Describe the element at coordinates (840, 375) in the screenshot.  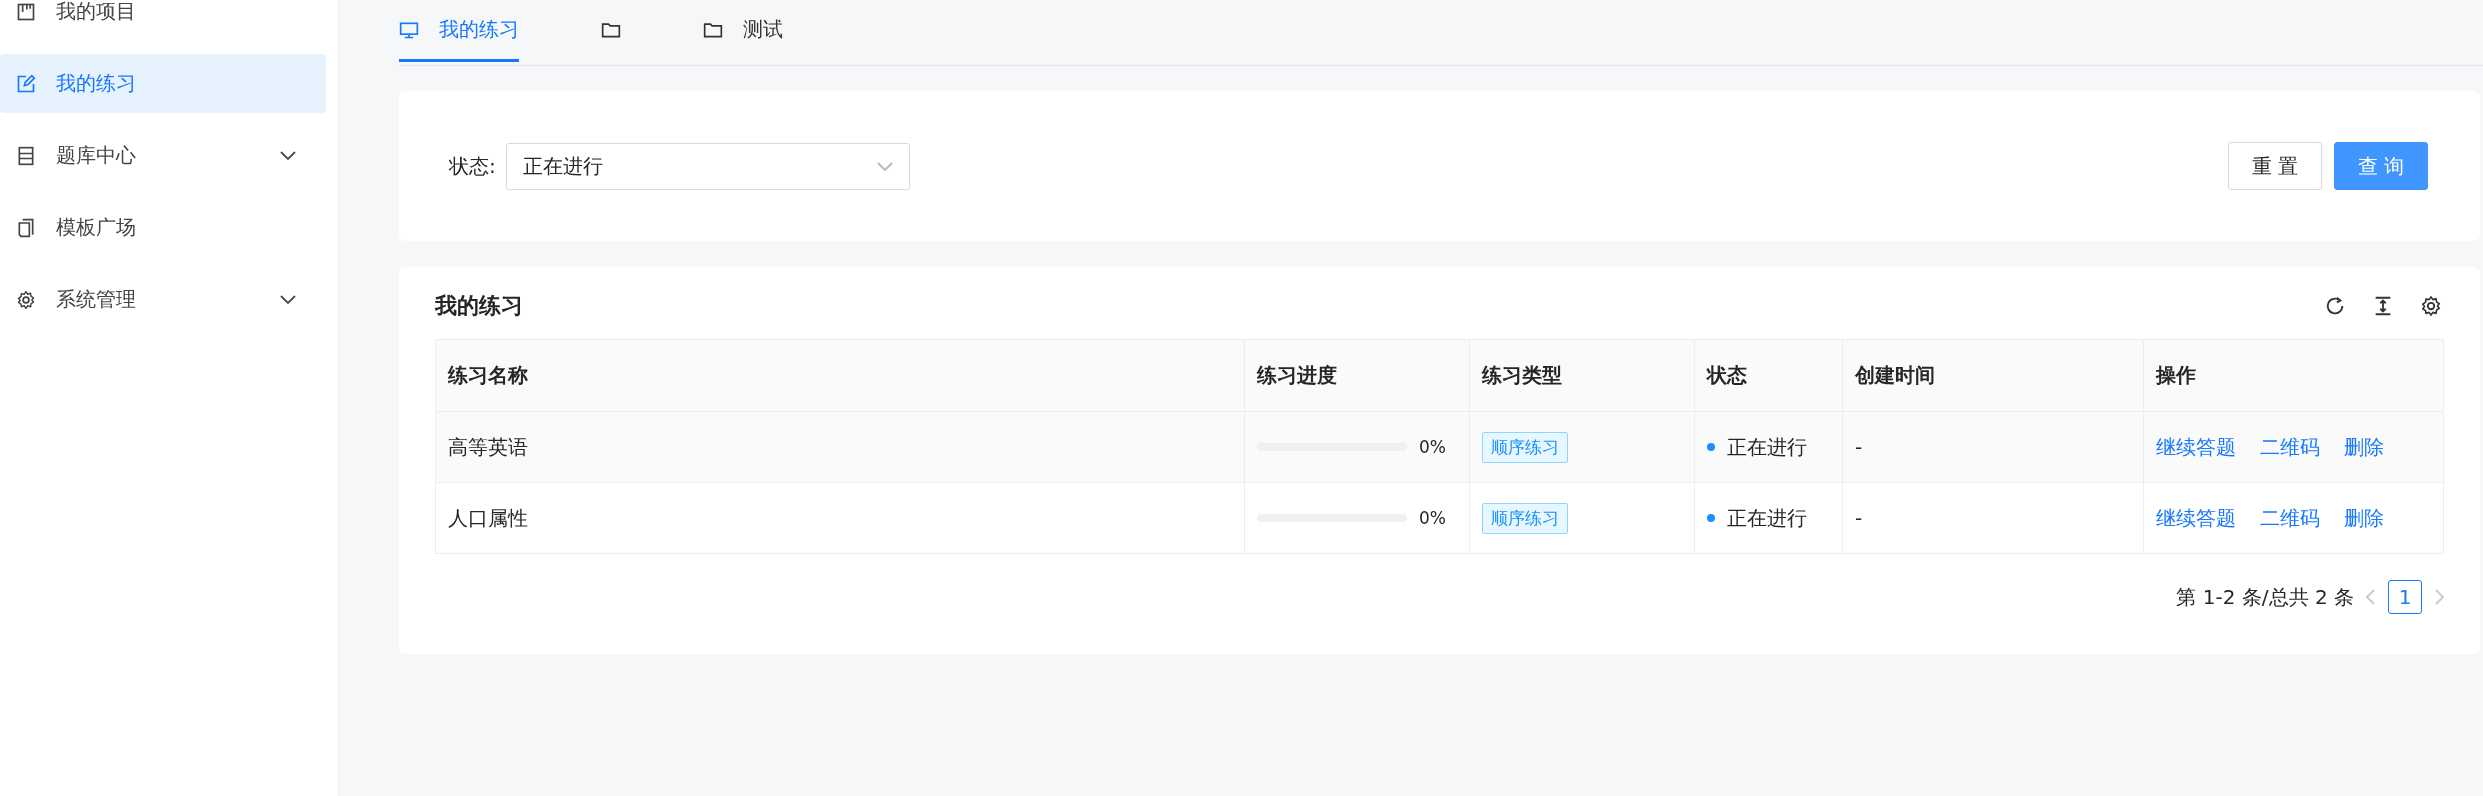
I see `column-header: 练习名称` at that location.